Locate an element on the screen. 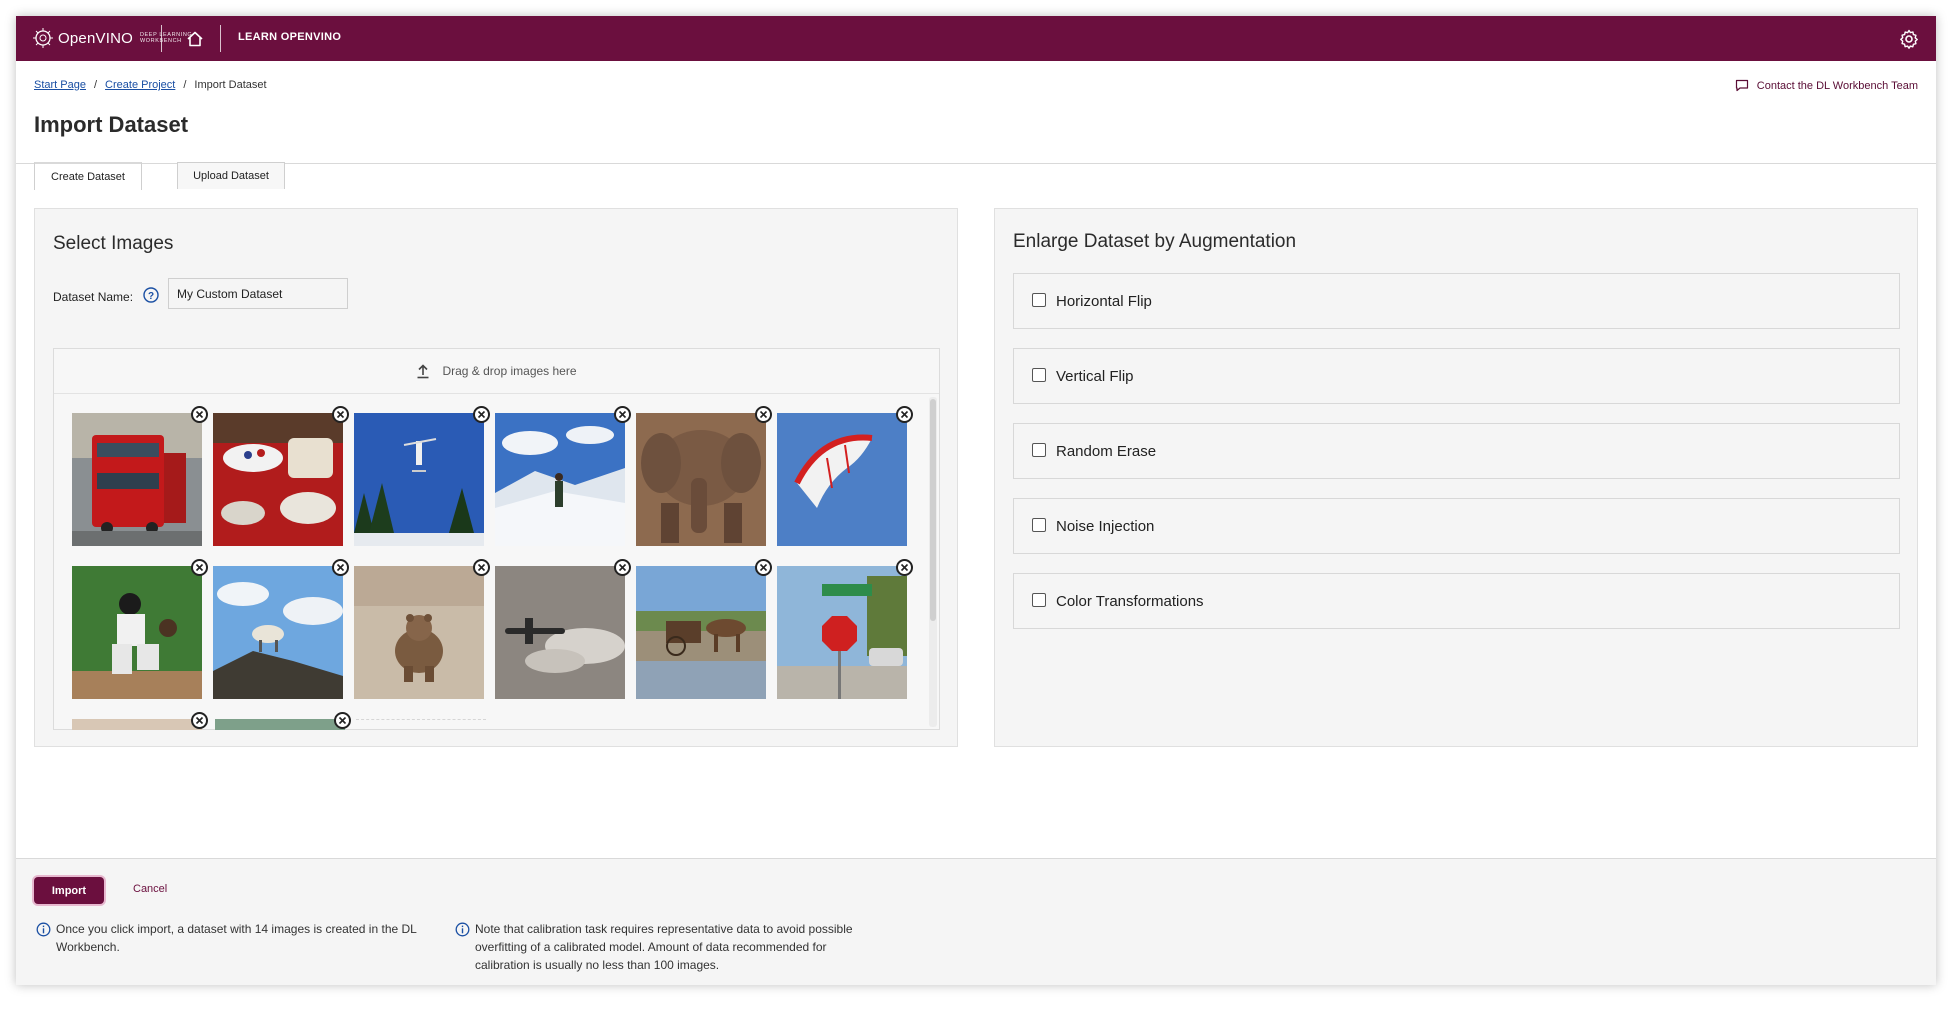 The height and width of the screenshot is (1009, 1960). dataset-name-input is located at coordinates (258, 293).